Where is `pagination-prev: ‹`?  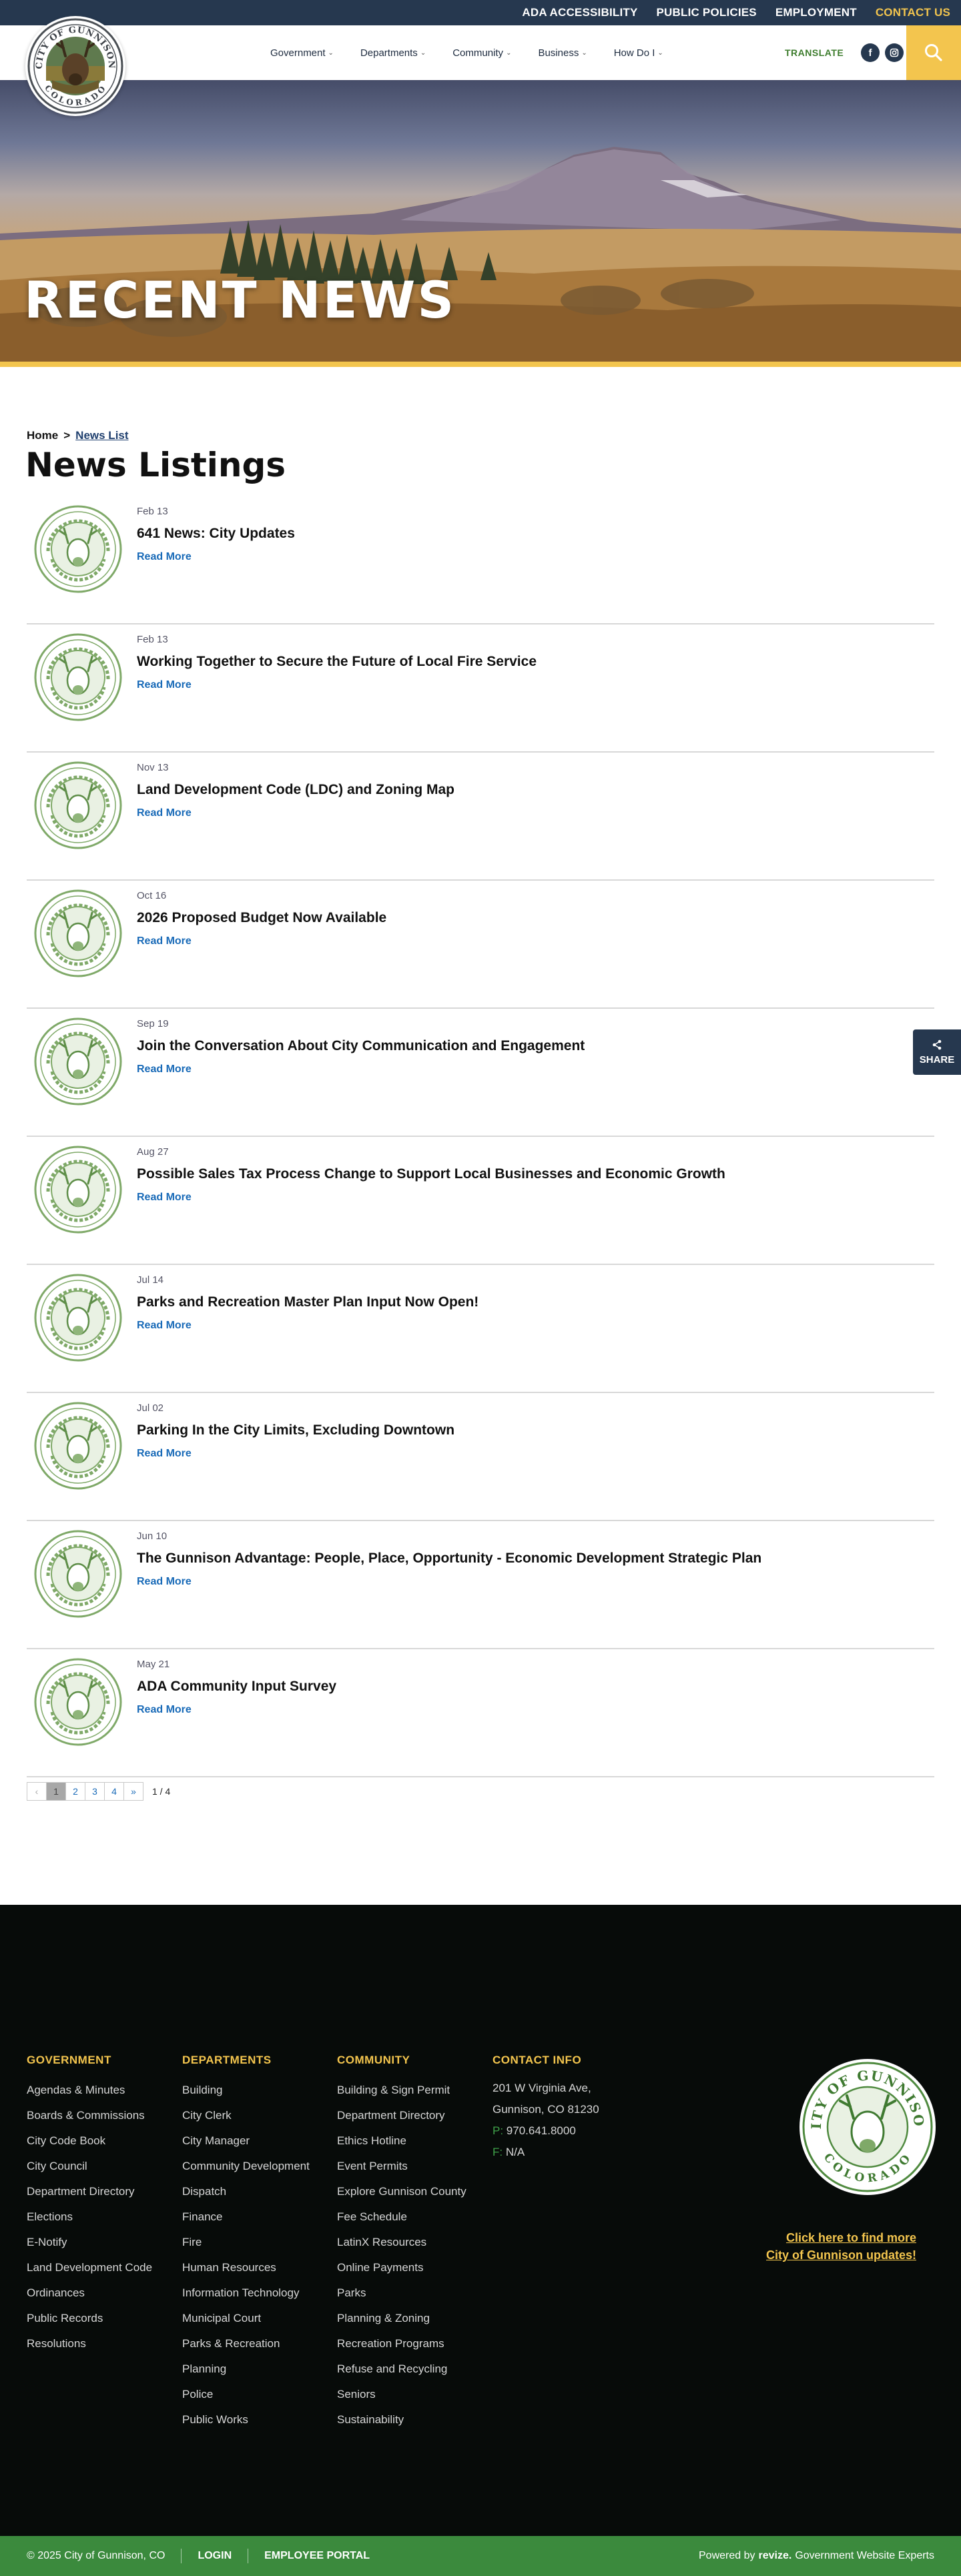 pagination-prev: ‹ is located at coordinates (37, 1791).